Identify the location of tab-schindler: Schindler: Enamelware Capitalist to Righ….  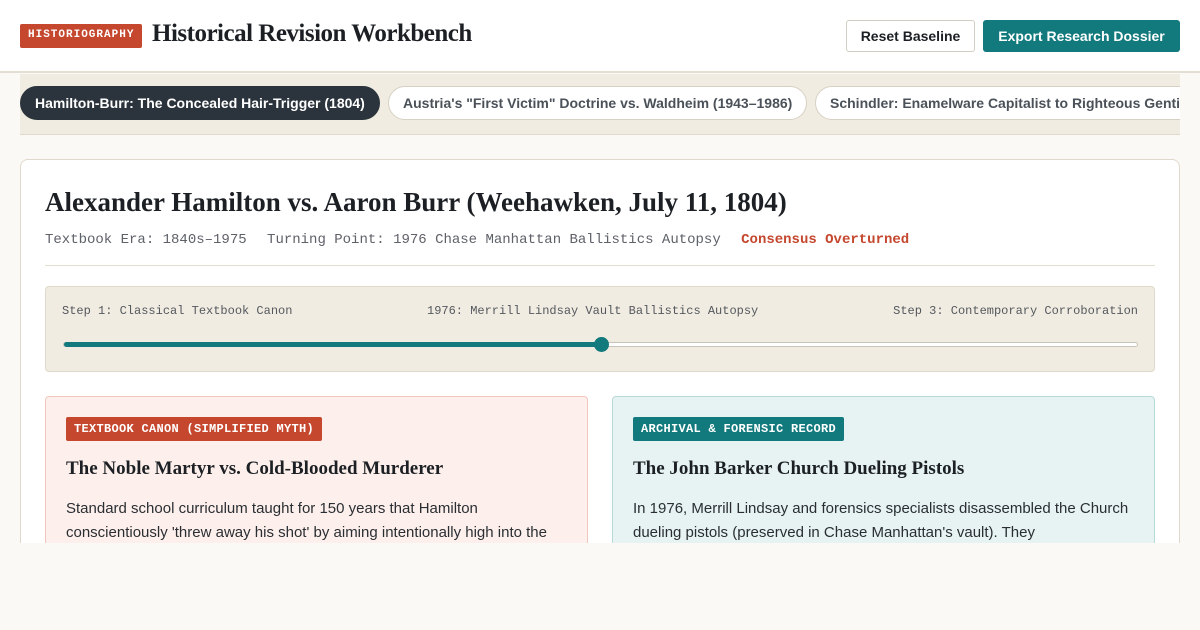
(997, 103).